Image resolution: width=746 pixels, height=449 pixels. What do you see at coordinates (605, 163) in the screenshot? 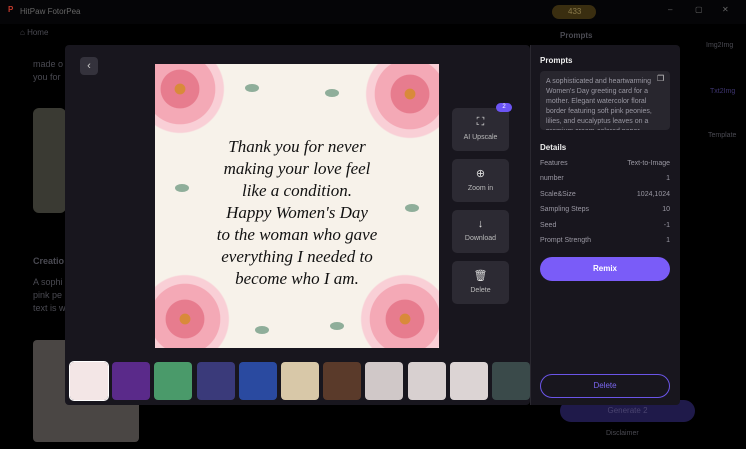
I see `detail-row: Features Text-to-Image` at bounding box center [605, 163].